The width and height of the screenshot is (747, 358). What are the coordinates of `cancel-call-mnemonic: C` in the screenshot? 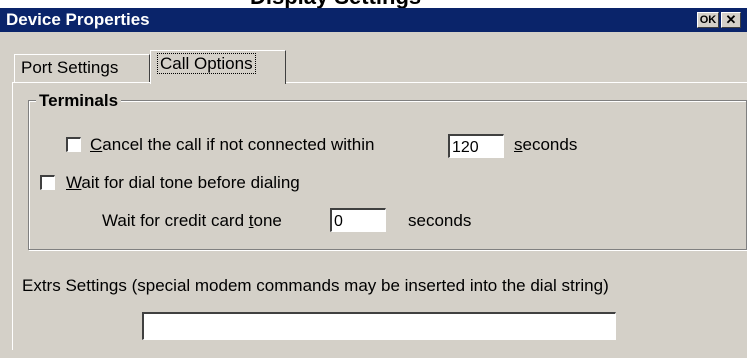 It's located at (96, 144).